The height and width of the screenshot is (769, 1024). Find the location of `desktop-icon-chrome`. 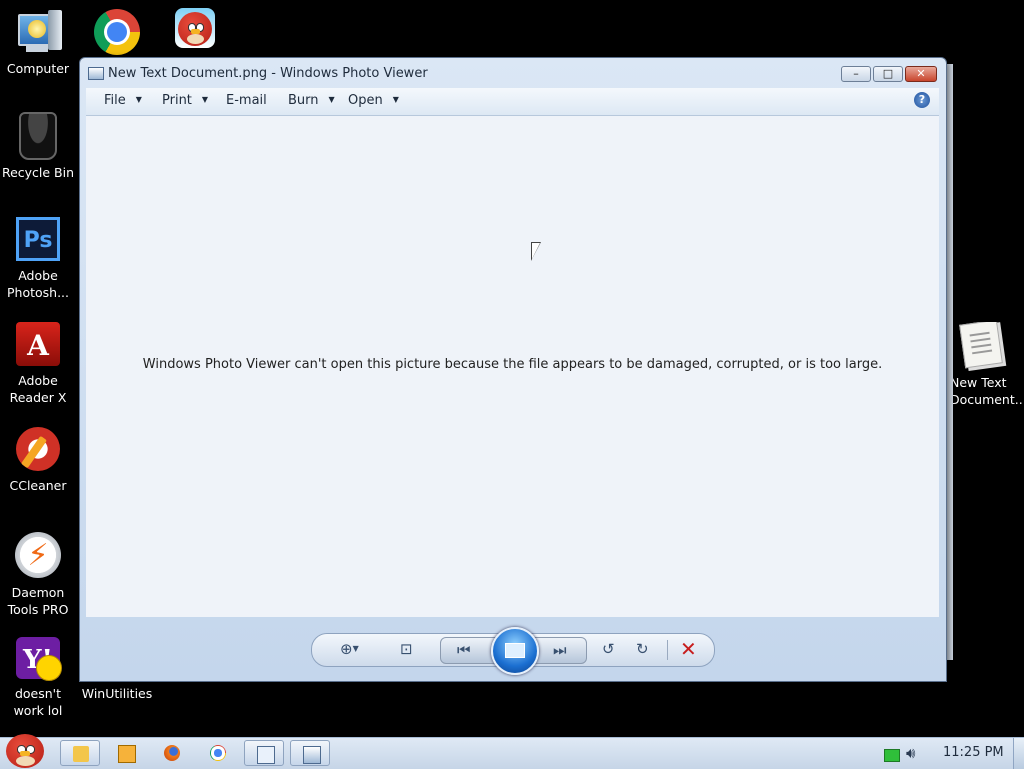

desktop-icon-chrome is located at coordinates (117, 34).